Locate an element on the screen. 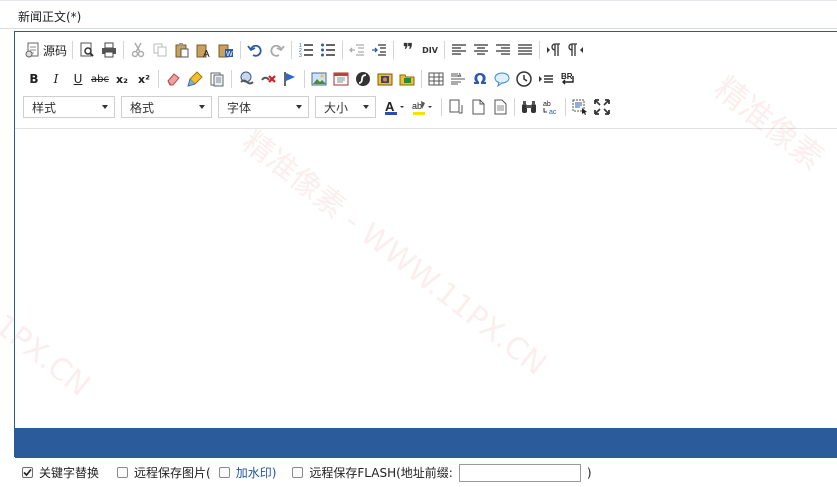  indent-button is located at coordinates (379, 50).